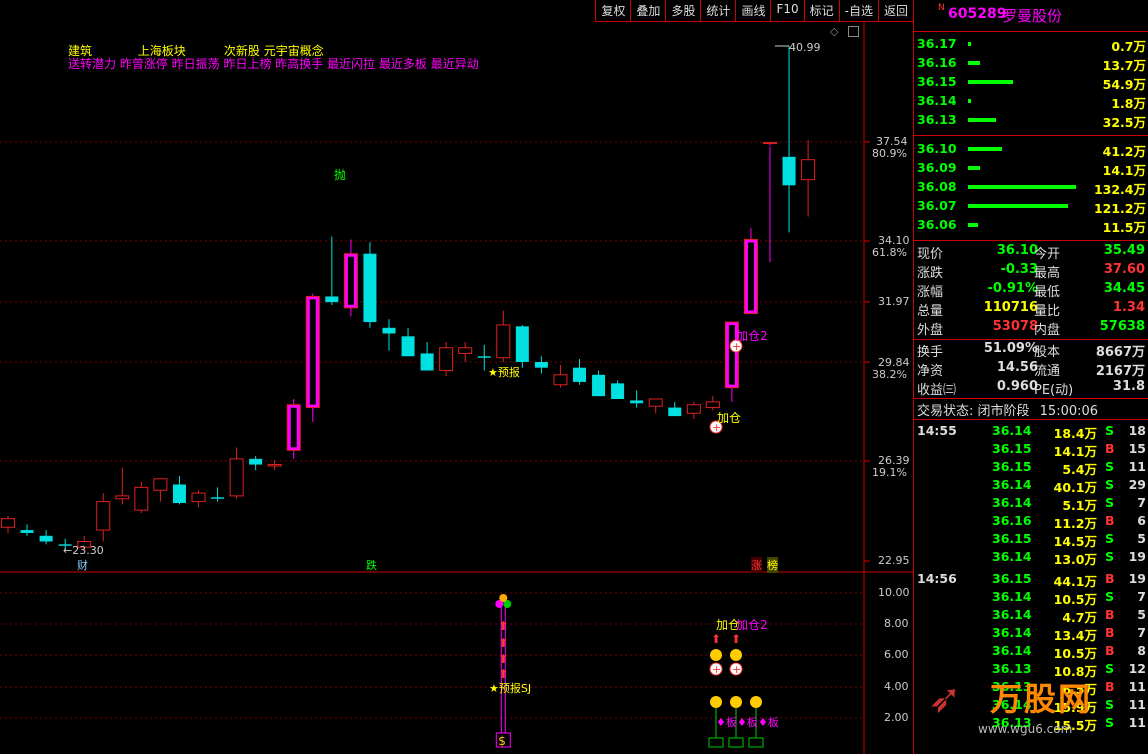  I want to click on statistics-button: 统计, so click(719, 10).